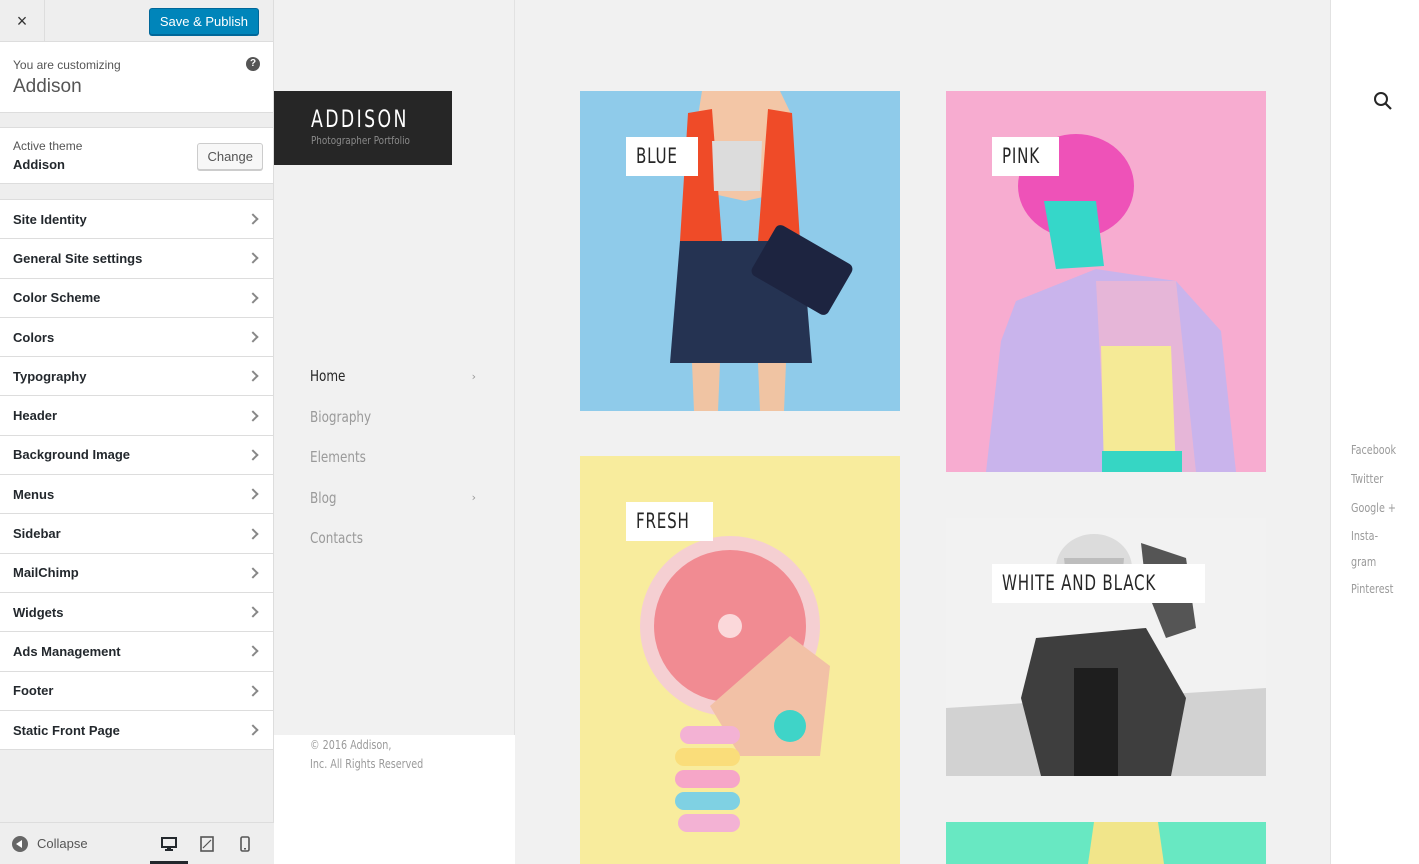 The image size is (1419, 864). What do you see at coordinates (34, 494) in the screenshot?
I see `section-label: Menus` at bounding box center [34, 494].